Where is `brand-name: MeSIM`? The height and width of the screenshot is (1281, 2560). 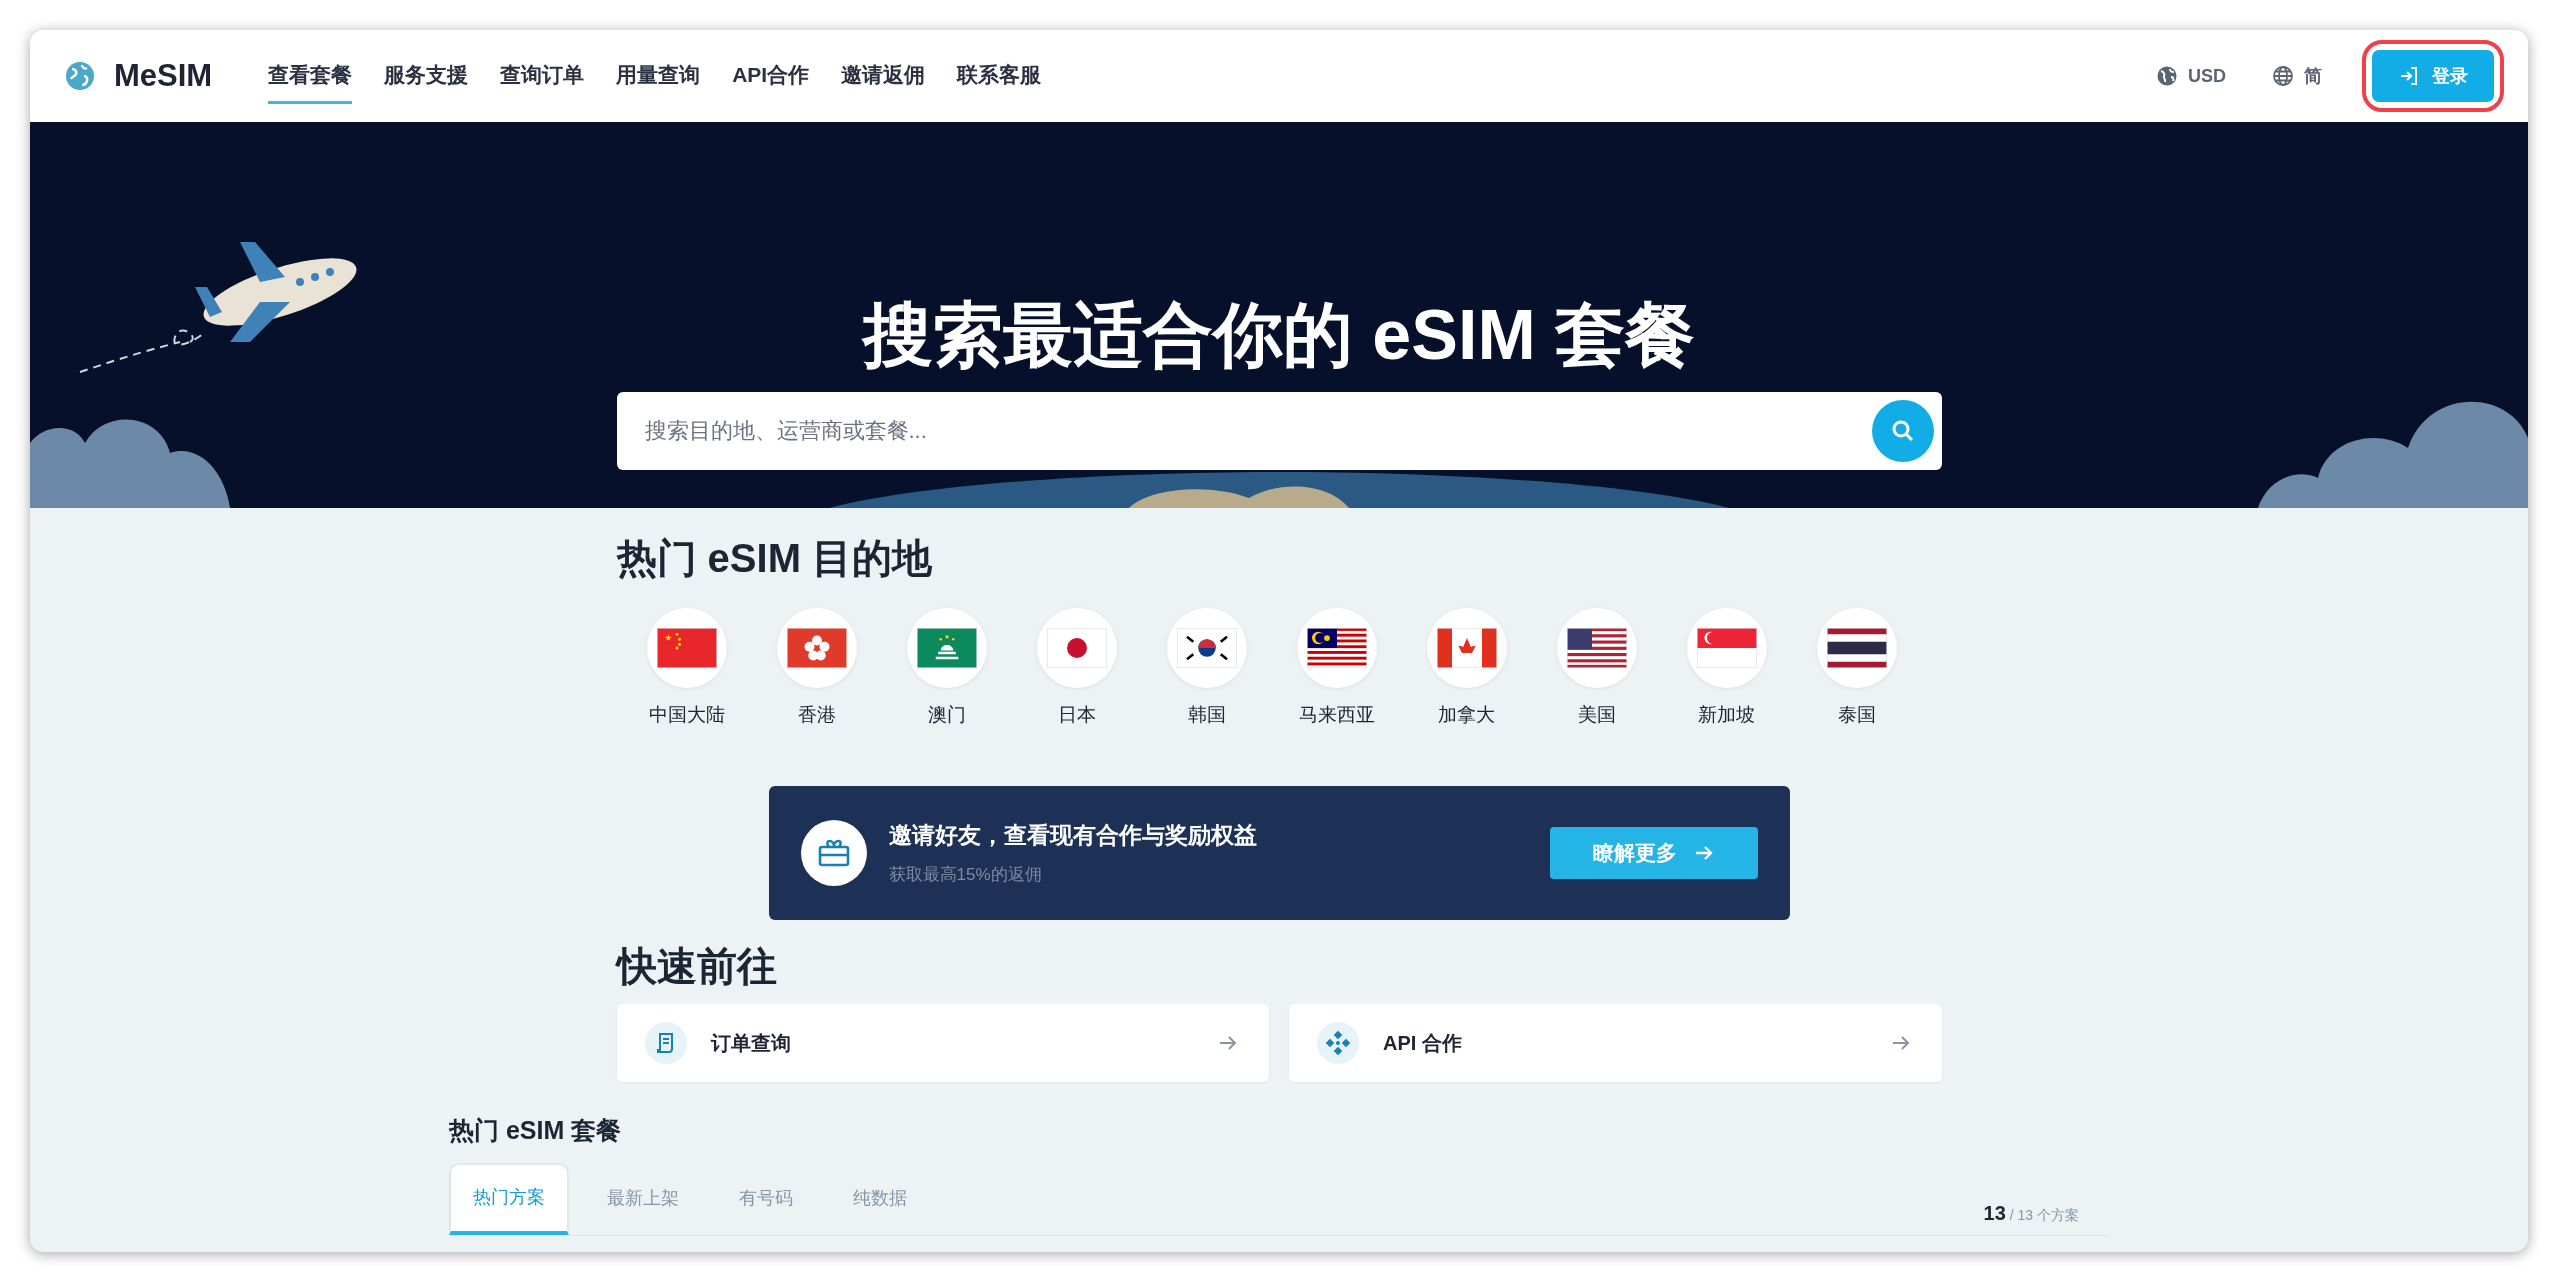 brand-name: MeSIM is located at coordinates (163, 76).